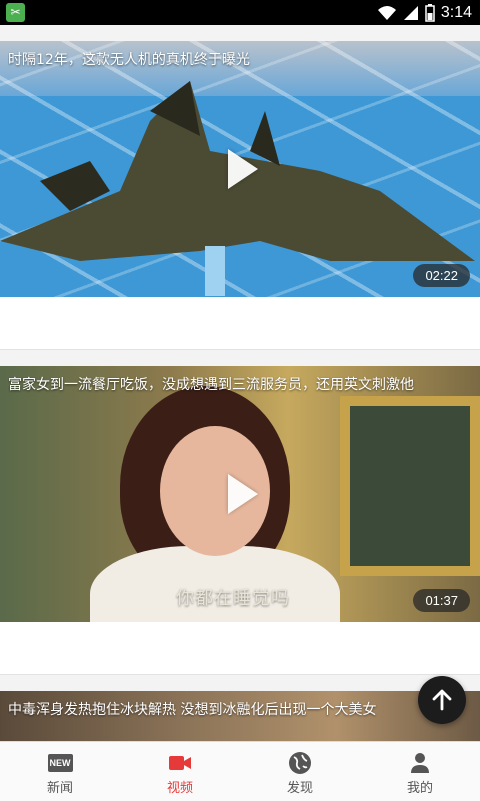 The width and height of the screenshot is (480, 801). I want to click on nav-label: 我的, so click(419, 788).